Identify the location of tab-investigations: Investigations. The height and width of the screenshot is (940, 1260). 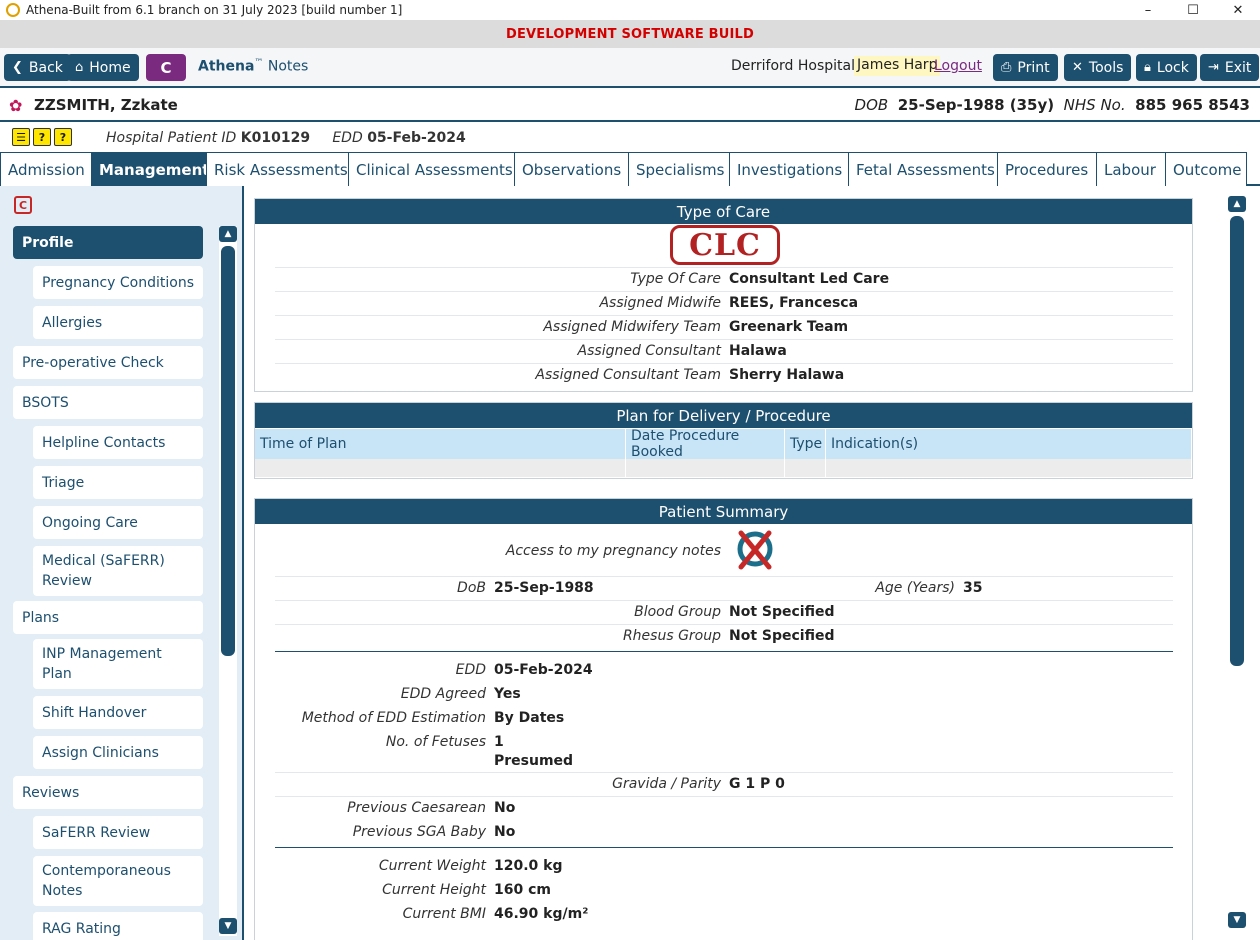
(789, 169).